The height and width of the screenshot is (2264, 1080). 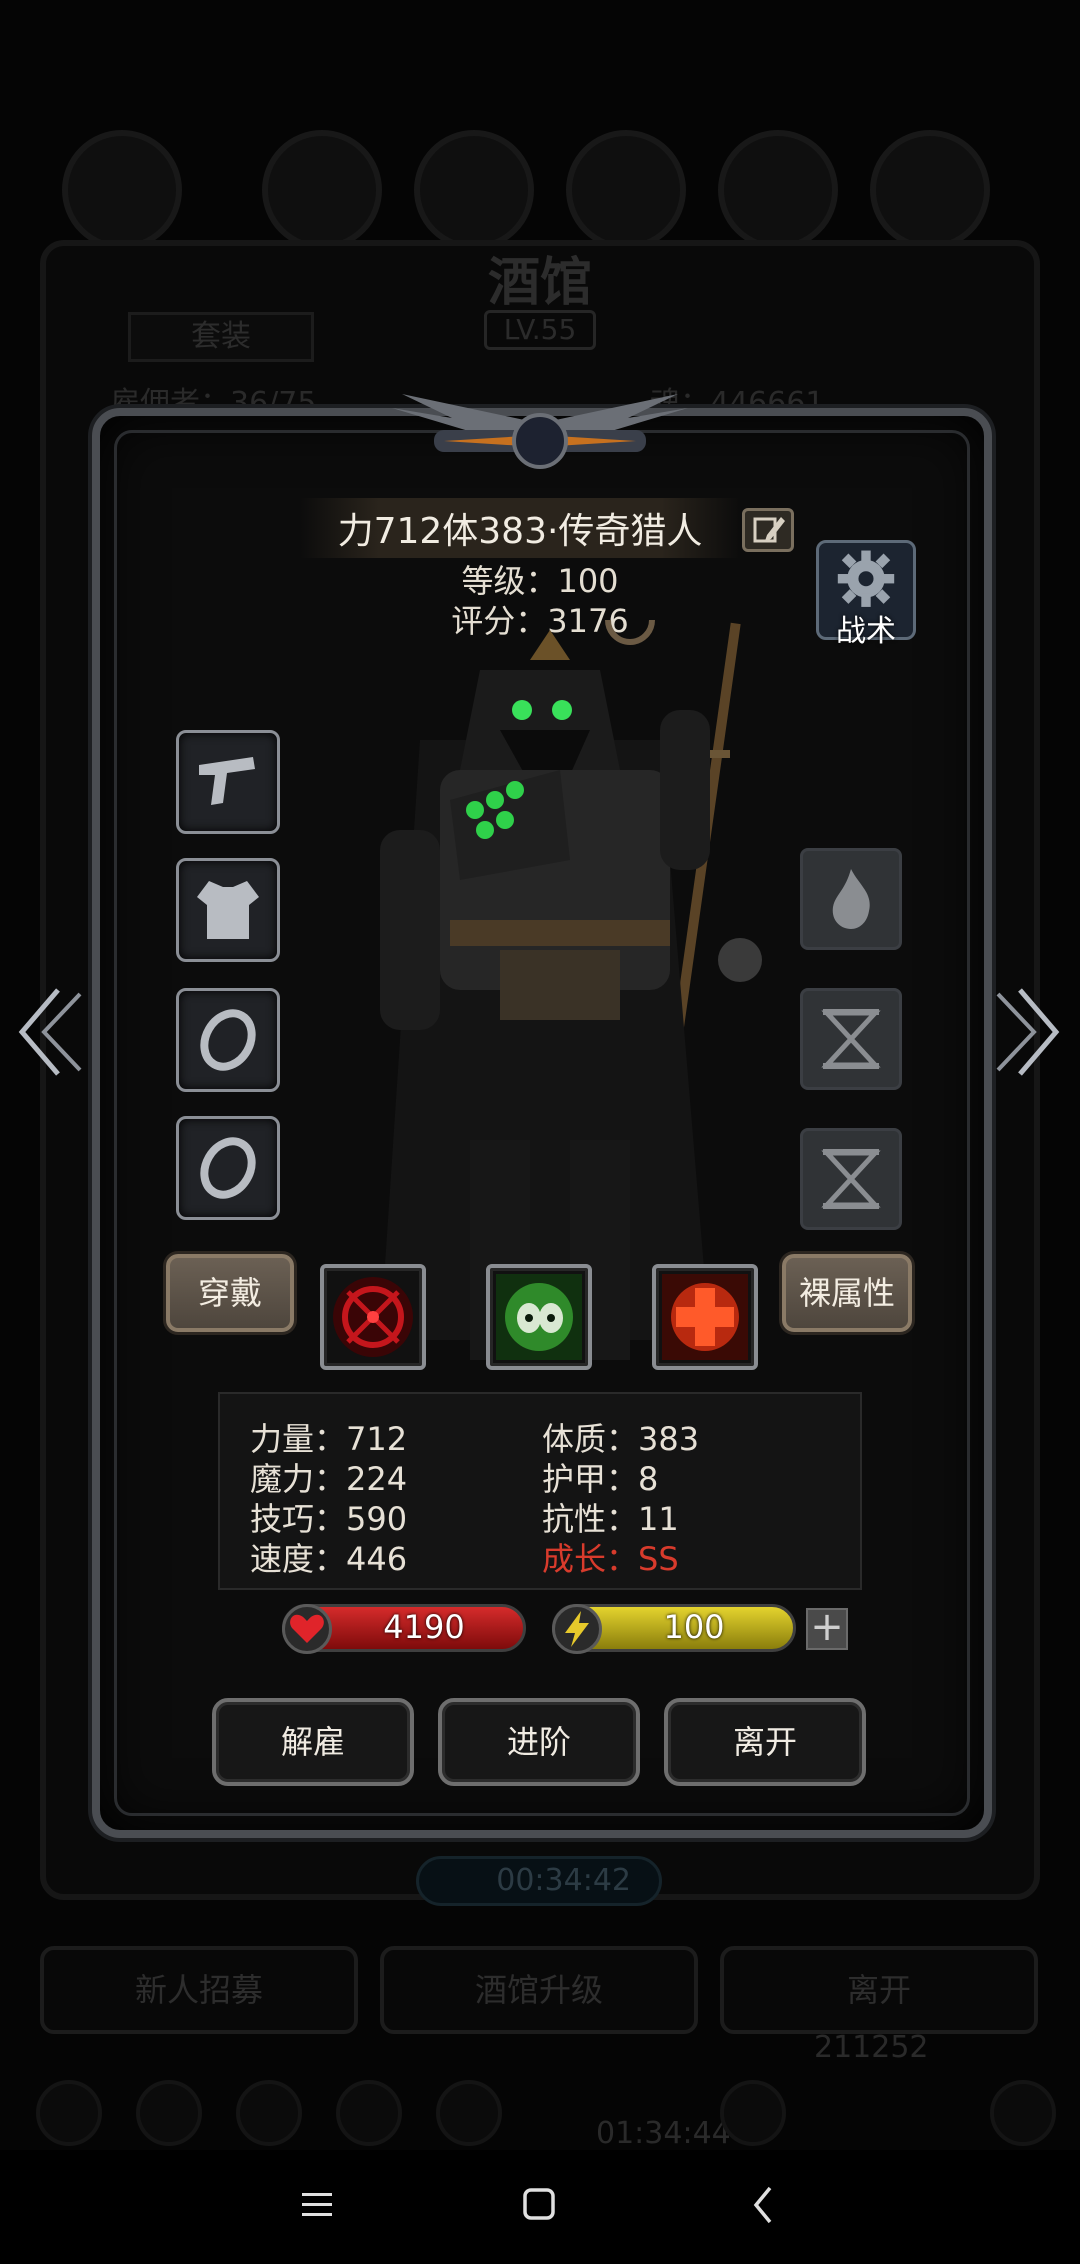 I want to click on heal-cross-skill-icon, so click(x=705, y=1317).